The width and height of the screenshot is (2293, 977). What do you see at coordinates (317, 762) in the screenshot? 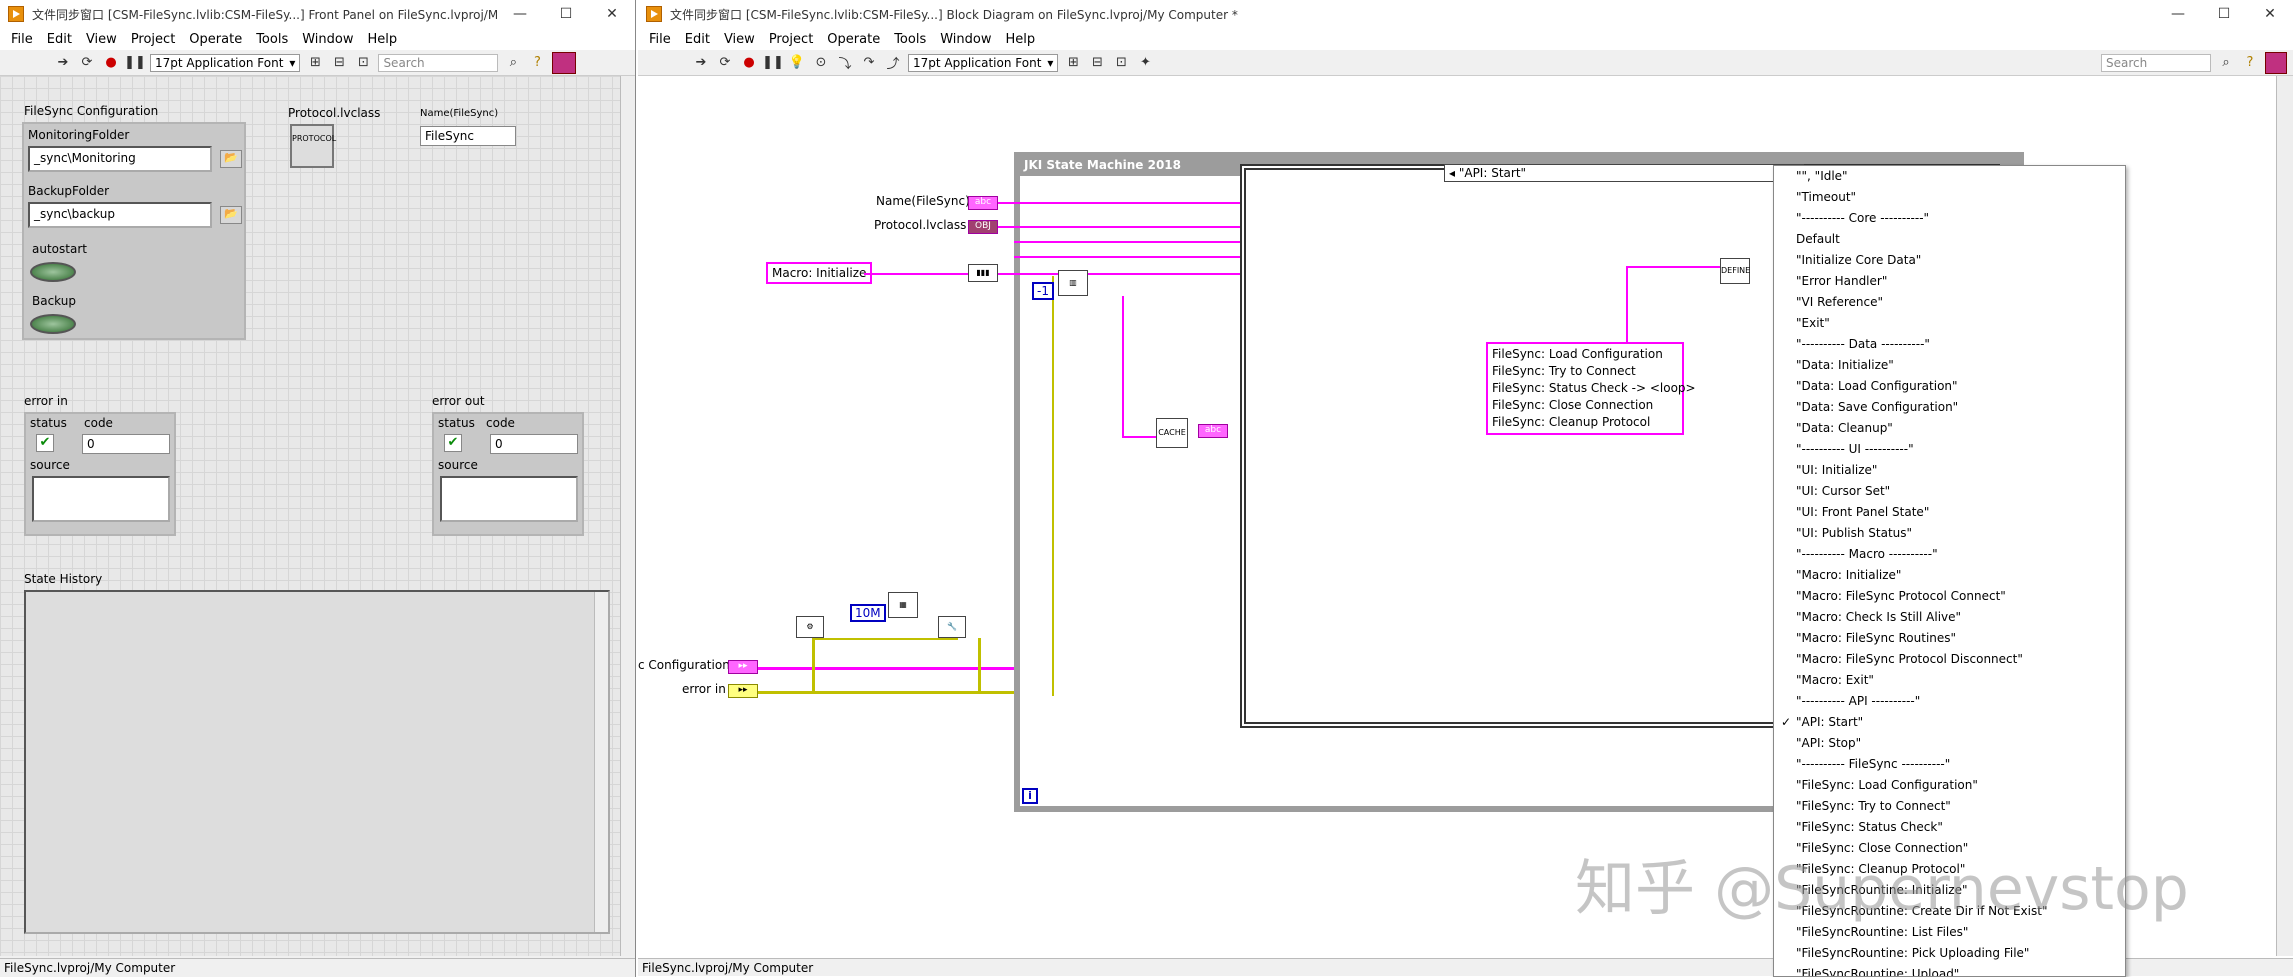
I see `state-history-display` at bounding box center [317, 762].